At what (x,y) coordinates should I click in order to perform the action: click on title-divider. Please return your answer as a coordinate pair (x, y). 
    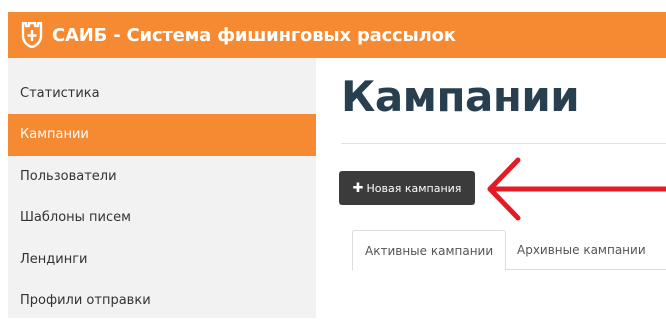
    Looking at the image, I should click on (503, 143).